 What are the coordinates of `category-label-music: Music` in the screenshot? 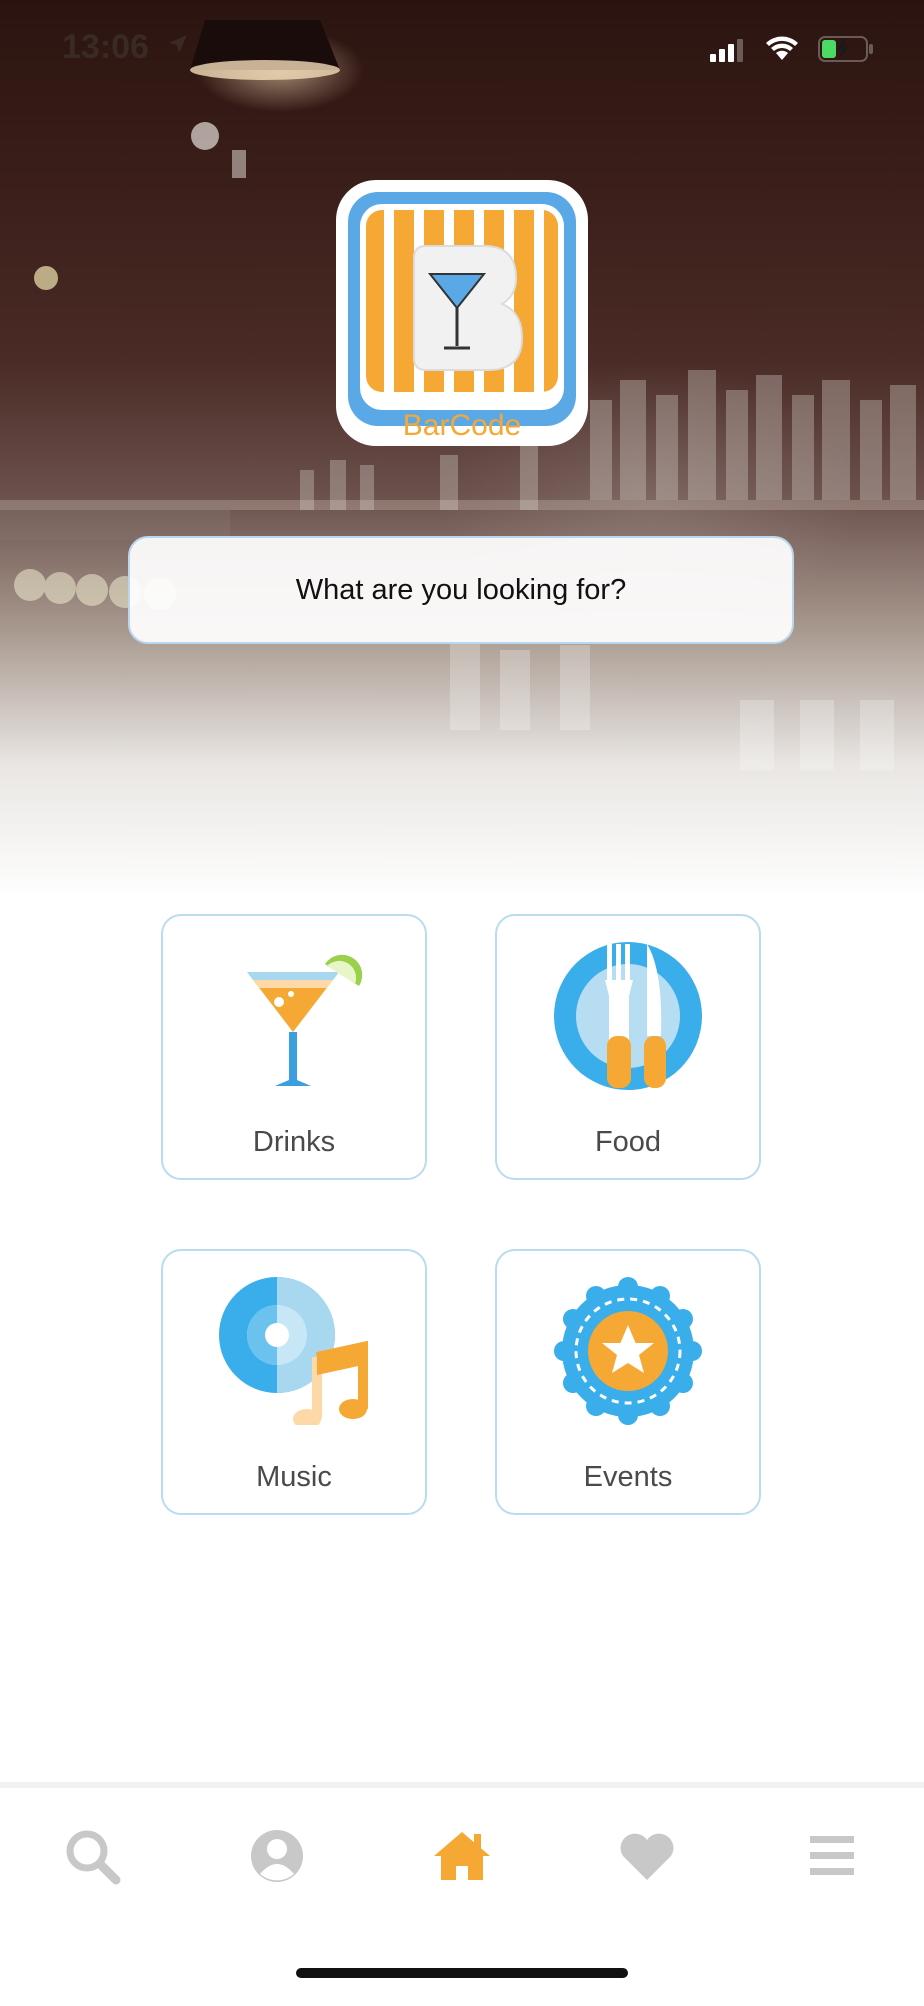 It's located at (294, 1477).